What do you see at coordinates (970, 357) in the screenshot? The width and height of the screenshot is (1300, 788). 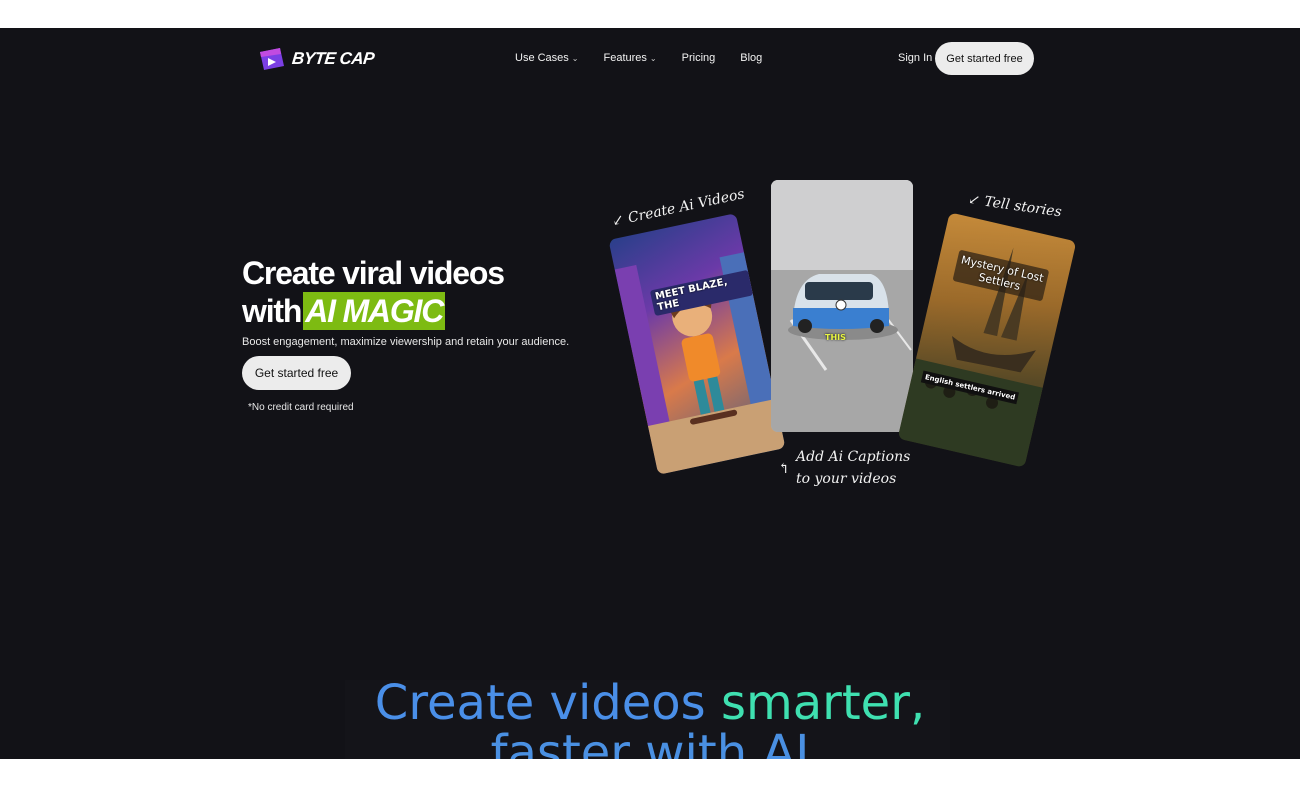 I see `ship-story-image` at bounding box center [970, 357].